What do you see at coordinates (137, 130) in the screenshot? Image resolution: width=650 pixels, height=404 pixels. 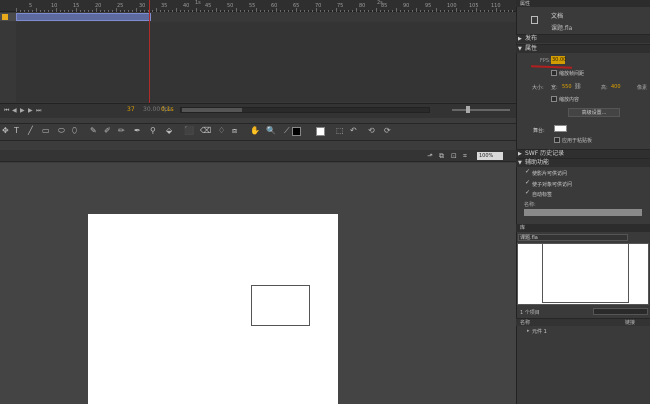 I see `tool-icon: ✒` at bounding box center [137, 130].